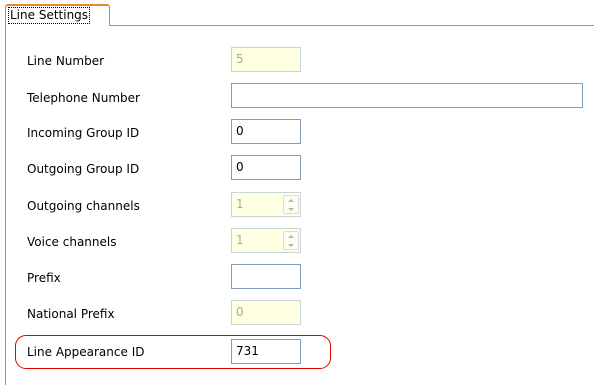 This screenshot has height=385, width=594. I want to click on prefix-field, so click(266, 276).